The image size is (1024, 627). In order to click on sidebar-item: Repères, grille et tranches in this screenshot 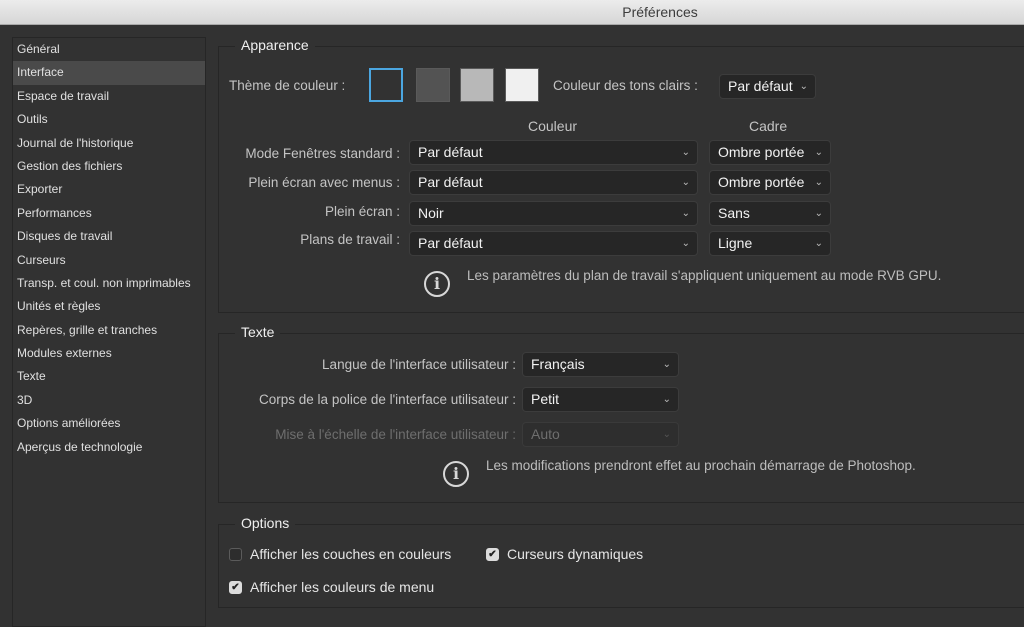, I will do `click(109, 330)`.